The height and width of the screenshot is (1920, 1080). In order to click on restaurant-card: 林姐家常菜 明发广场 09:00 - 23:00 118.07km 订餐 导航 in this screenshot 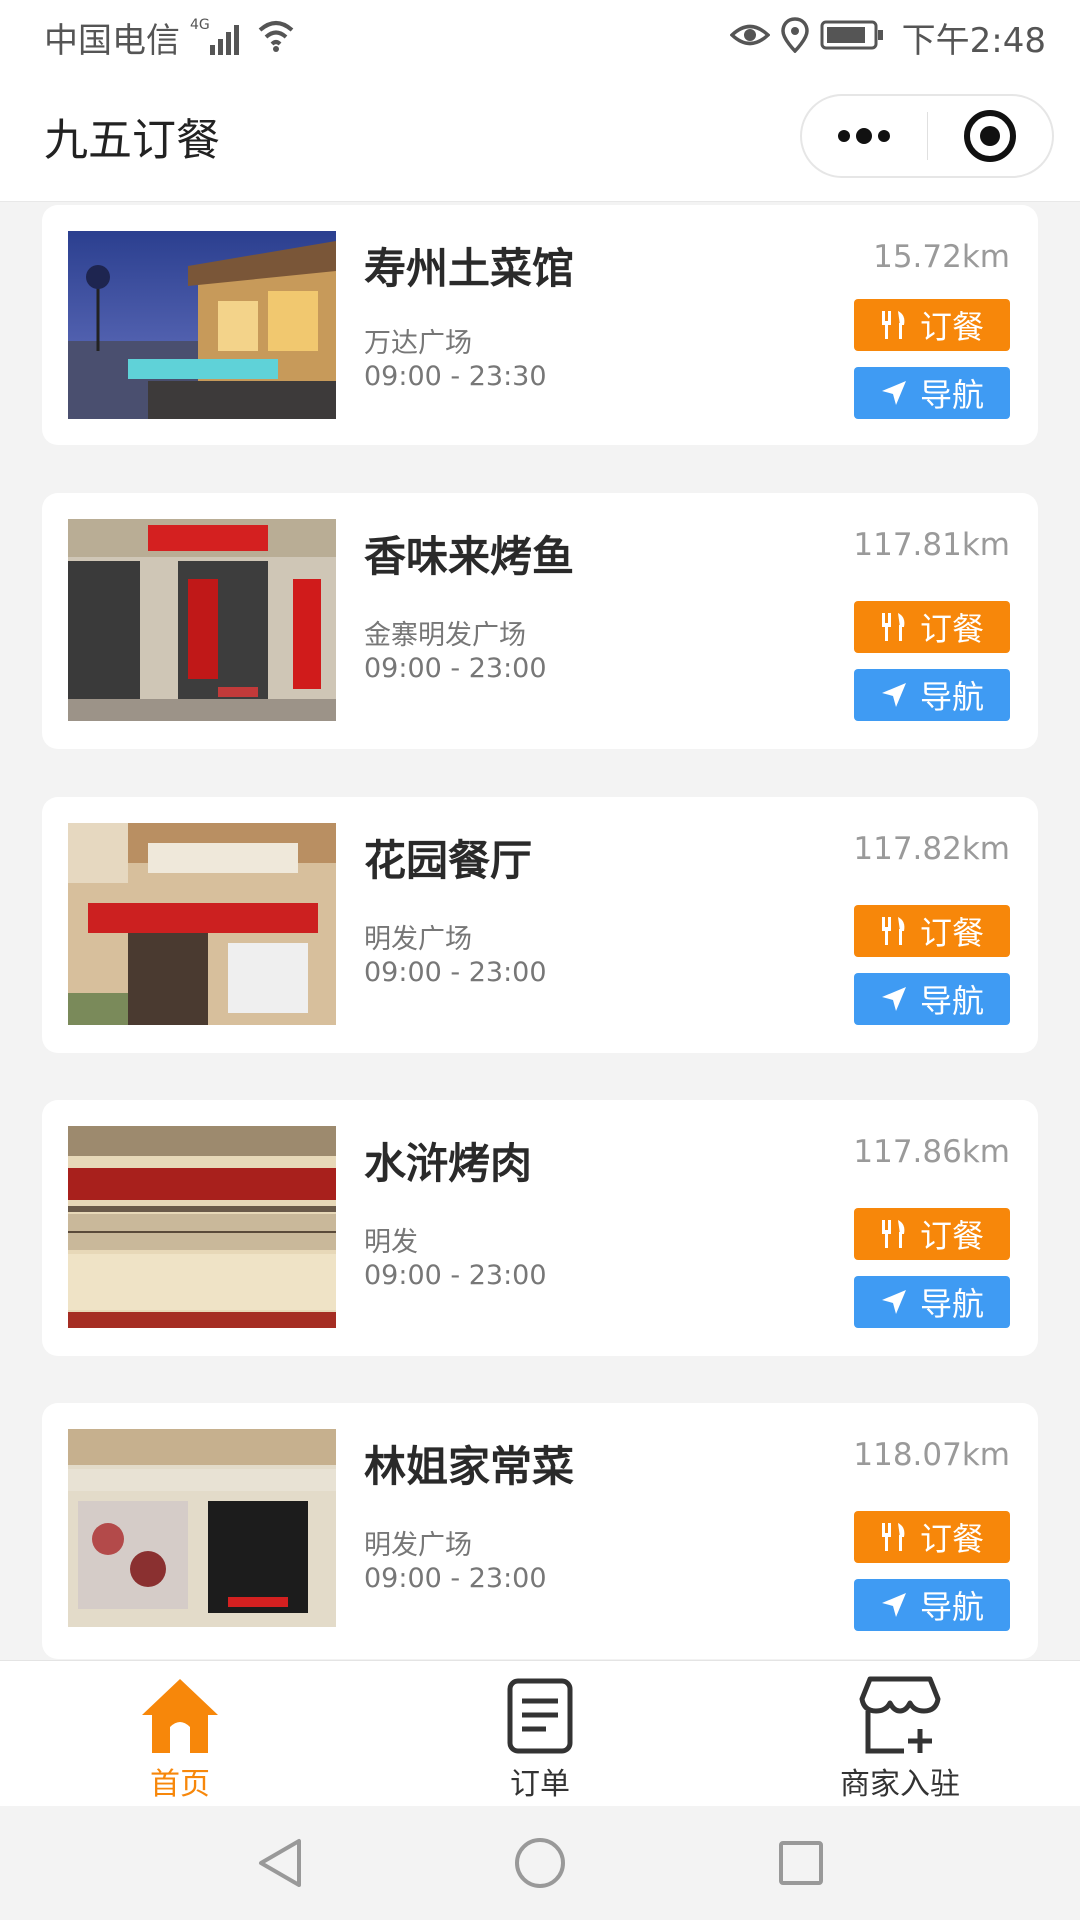, I will do `click(540, 1531)`.